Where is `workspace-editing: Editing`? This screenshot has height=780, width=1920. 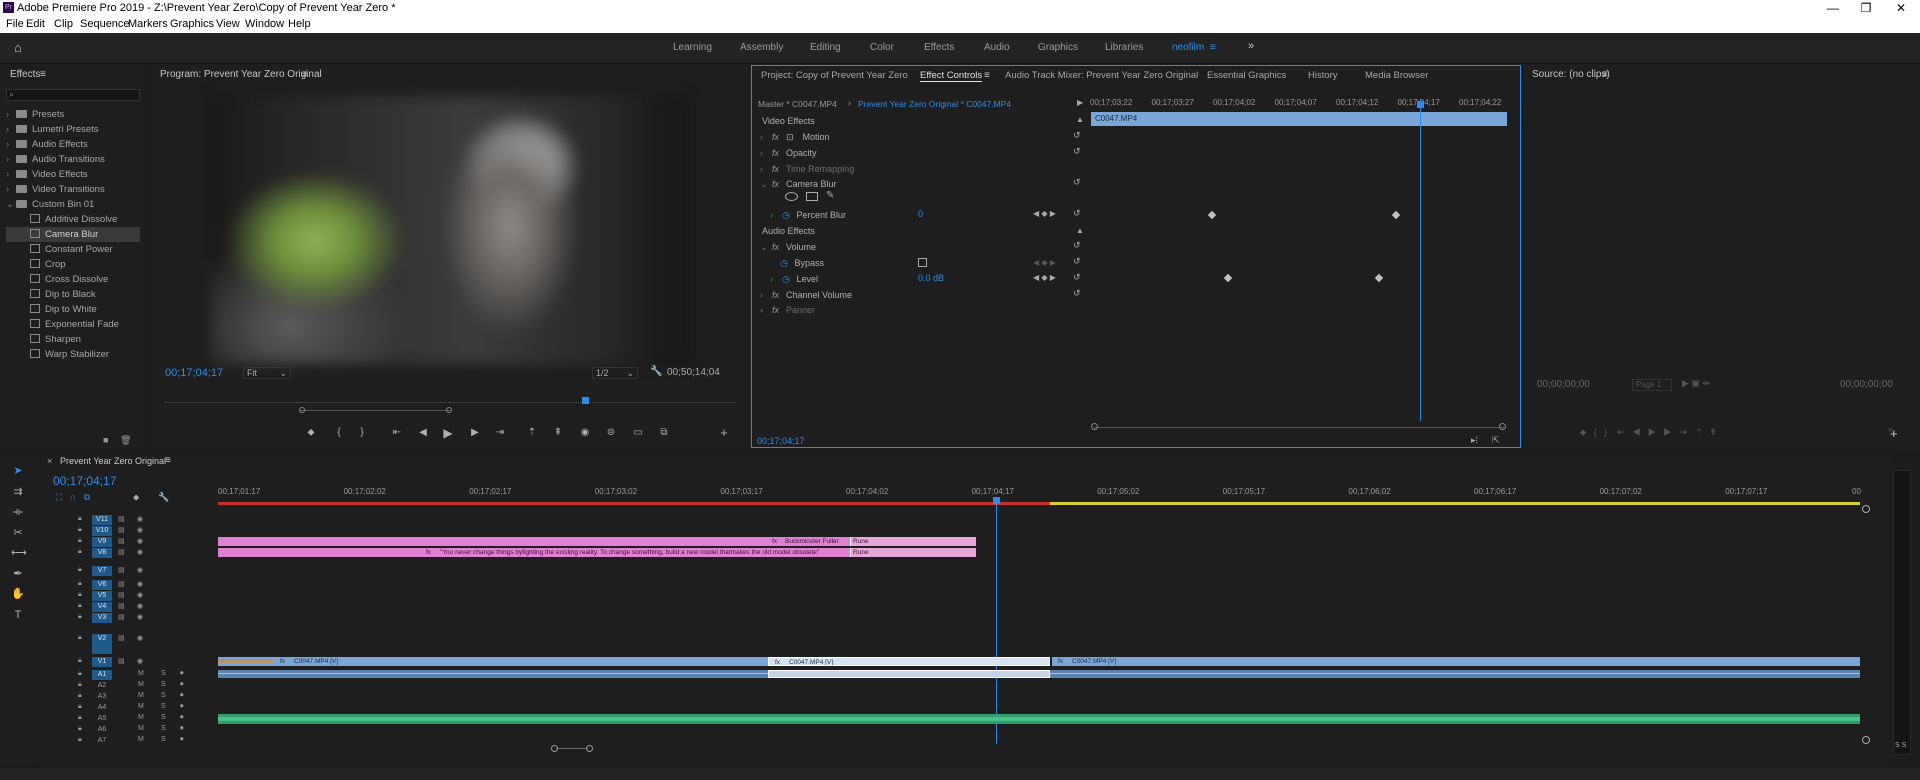
workspace-editing: Editing is located at coordinates (825, 47).